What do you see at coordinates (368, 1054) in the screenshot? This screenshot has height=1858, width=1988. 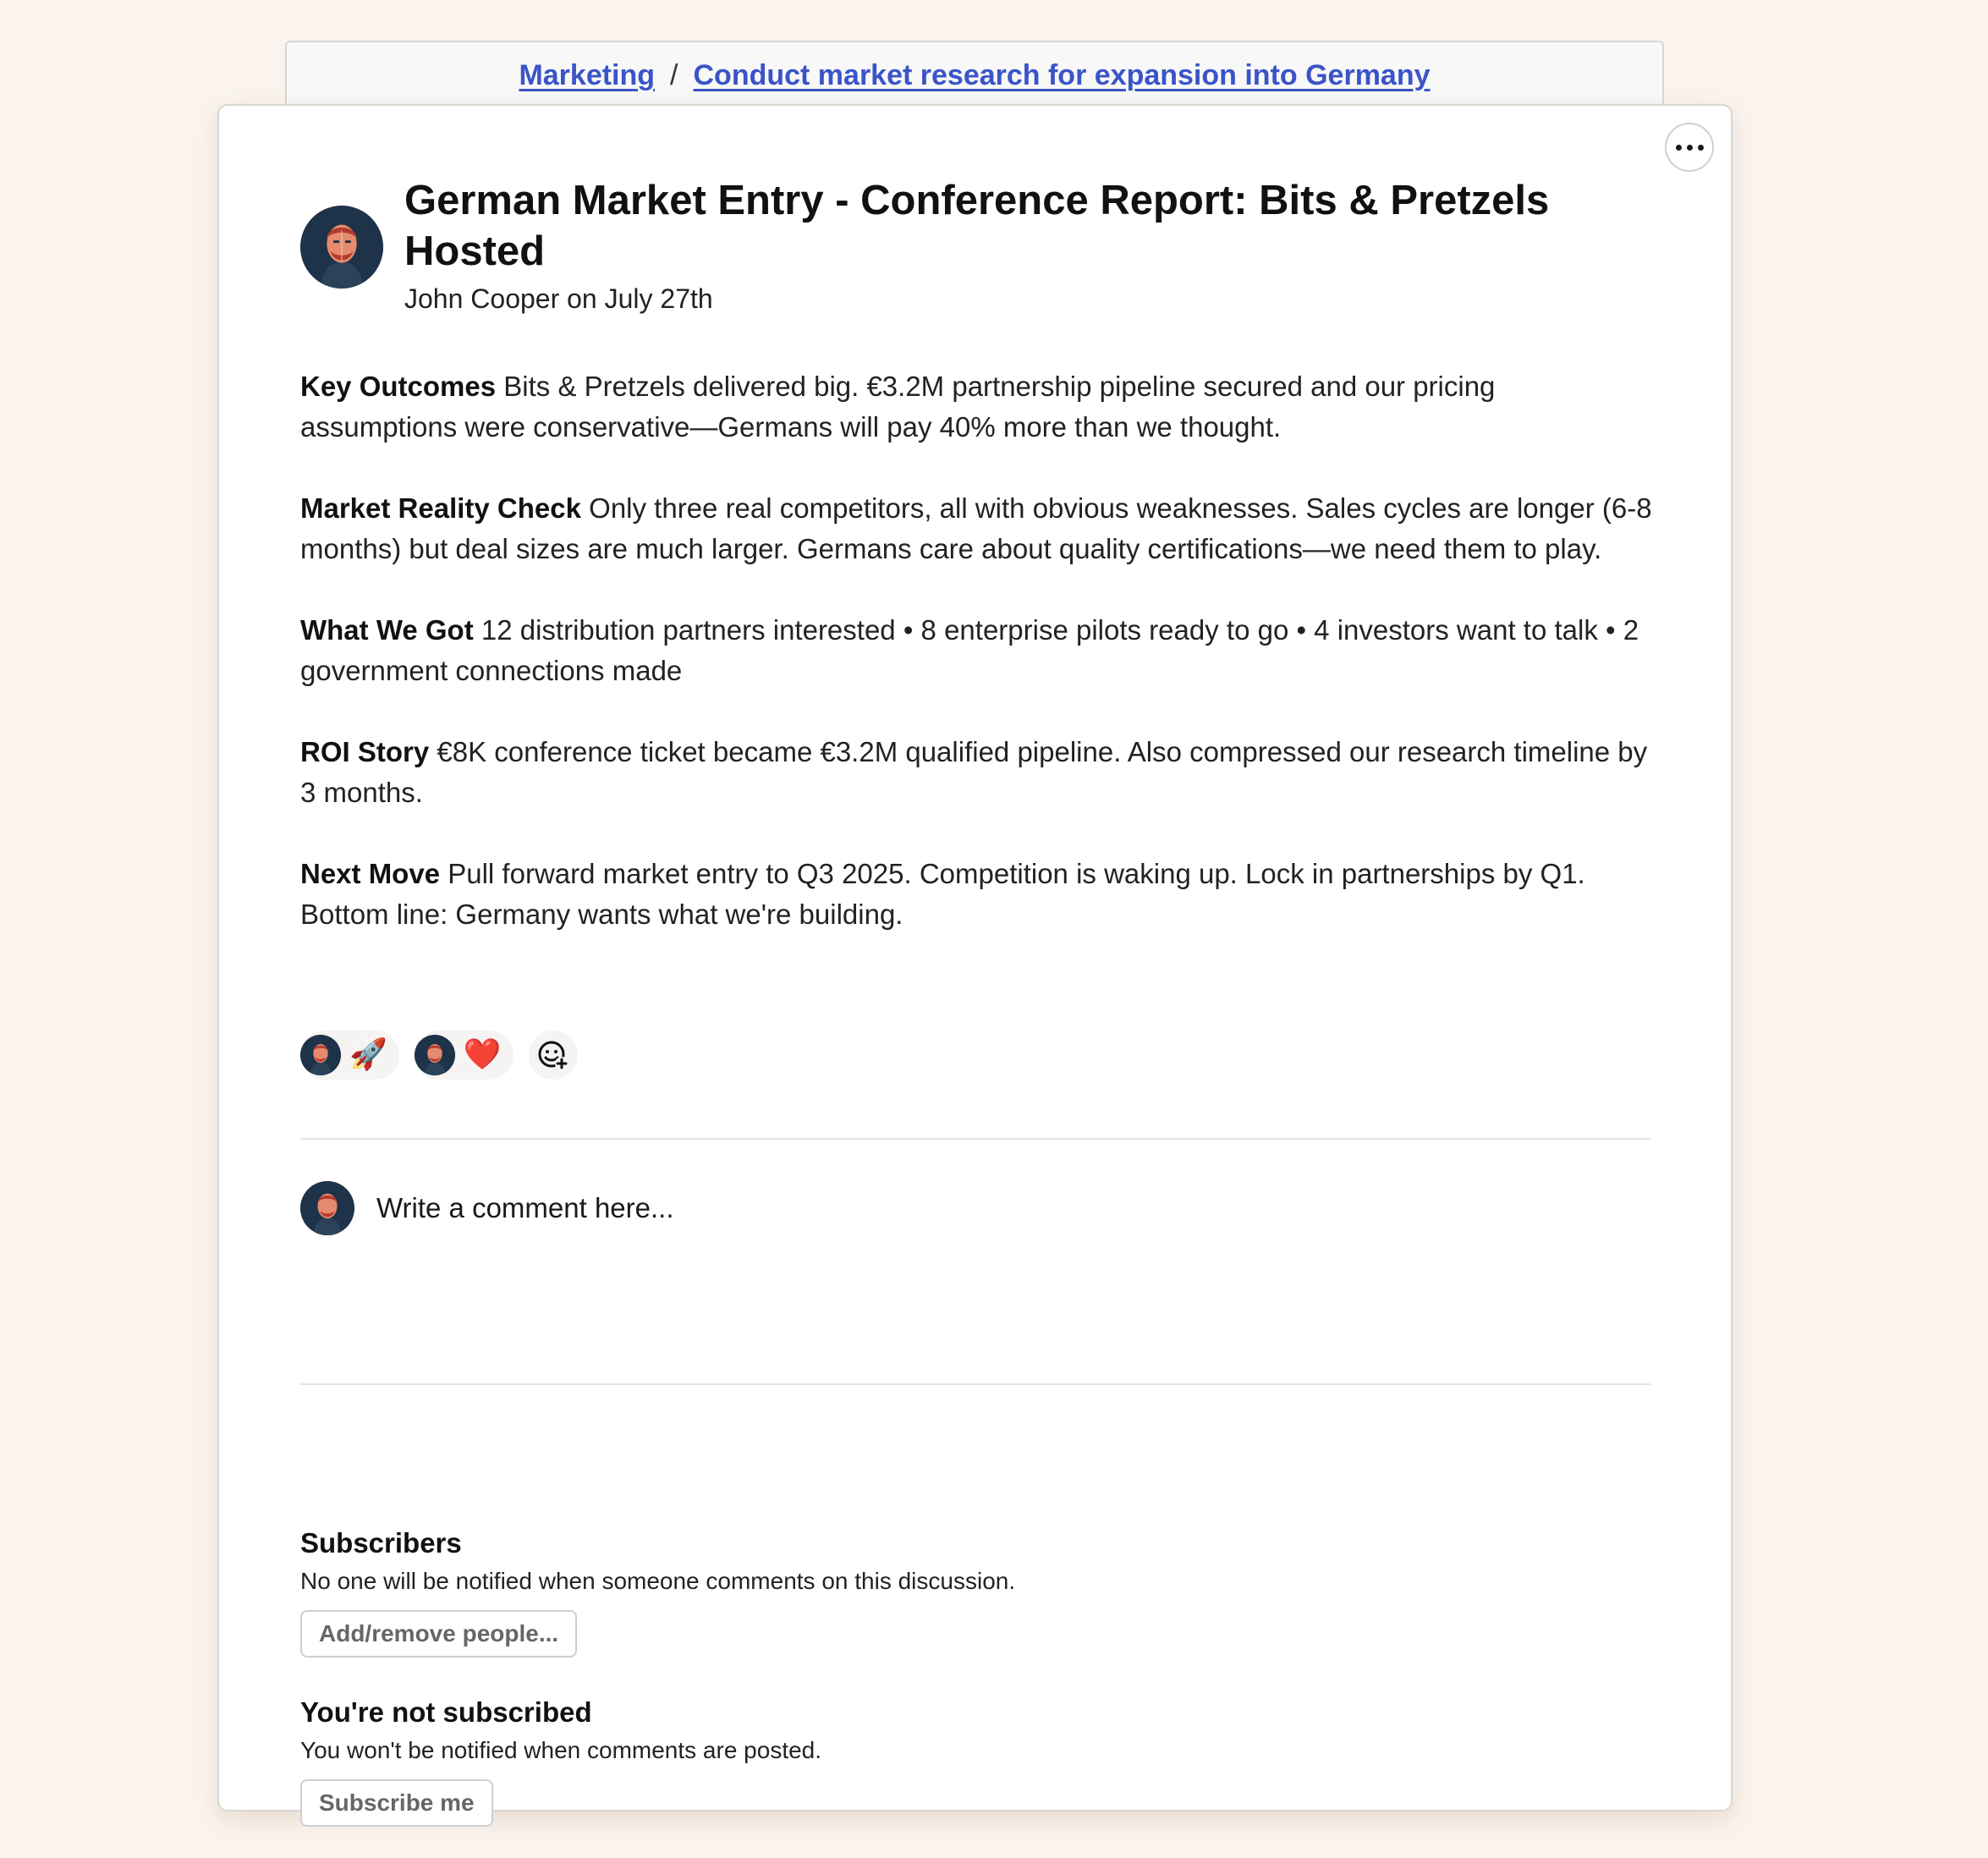 I see `rocket-icon: 🚀` at bounding box center [368, 1054].